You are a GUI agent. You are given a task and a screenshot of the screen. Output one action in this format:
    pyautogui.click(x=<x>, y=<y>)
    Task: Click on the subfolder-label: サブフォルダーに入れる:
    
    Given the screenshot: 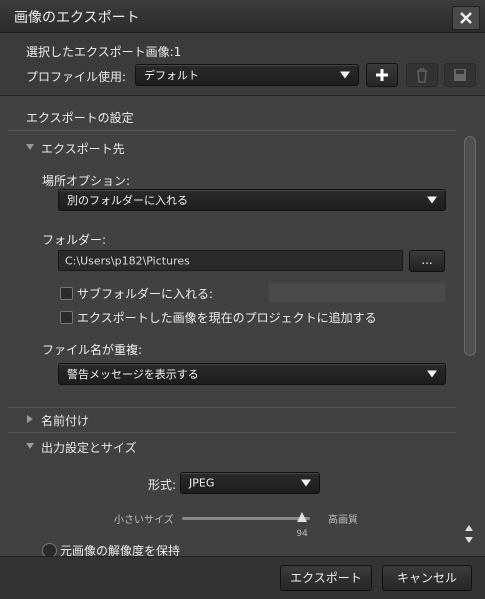 What is the action you would take?
    pyautogui.click(x=145, y=294)
    